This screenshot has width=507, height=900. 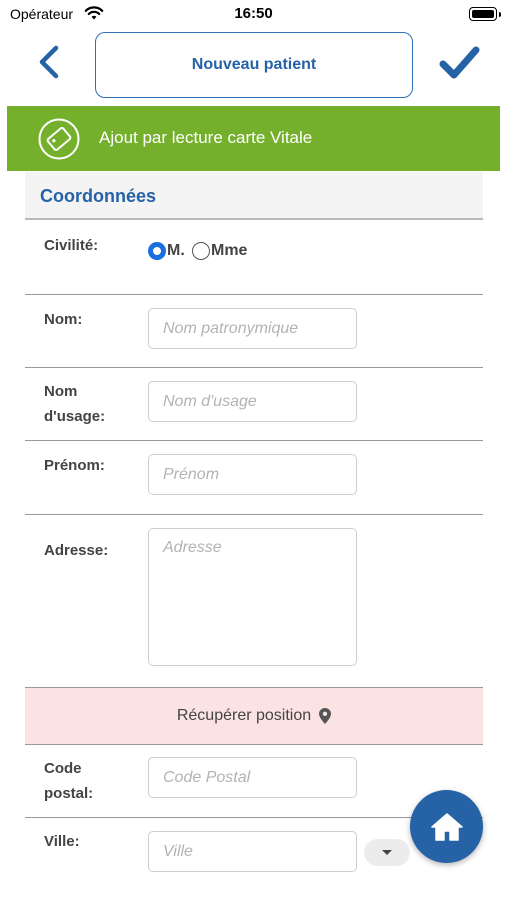 What do you see at coordinates (254, 65) in the screenshot?
I see `page-title: Nouveau patient` at bounding box center [254, 65].